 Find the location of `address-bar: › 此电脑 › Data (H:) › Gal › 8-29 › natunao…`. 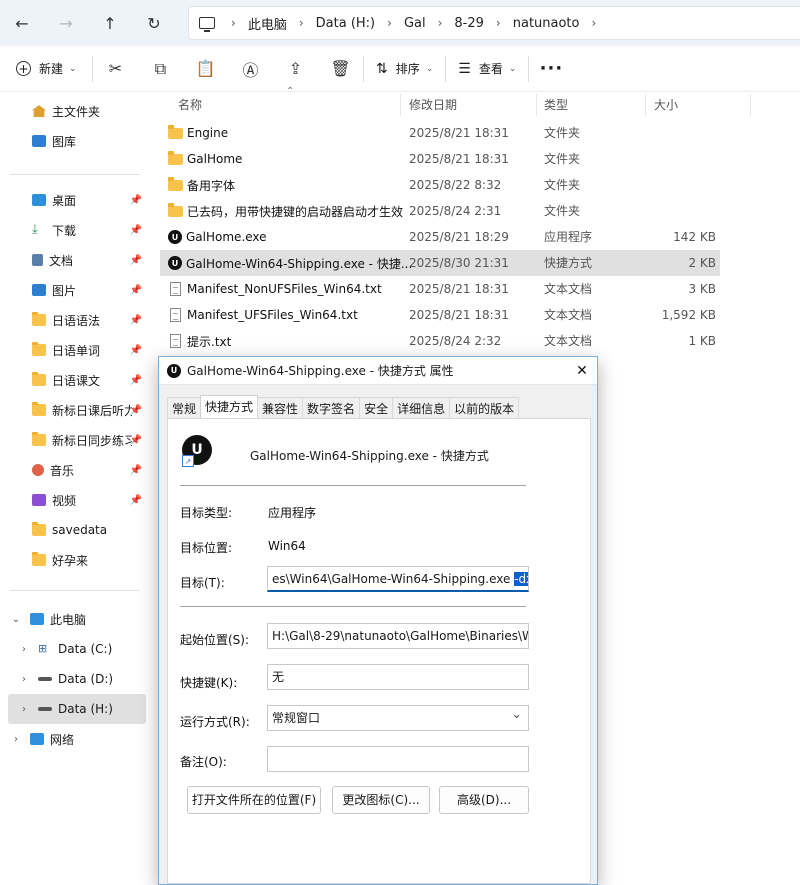

address-bar: › 此电脑 › Data (H:) › Gal › 8-29 › natunao… is located at coordinates (494, 23).